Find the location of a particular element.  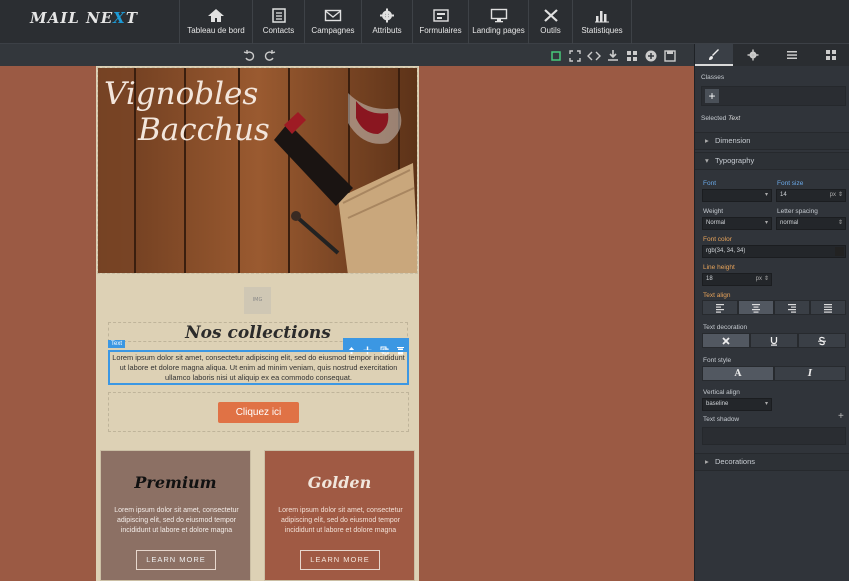

align-left-button is located at coordinates (720, 307).